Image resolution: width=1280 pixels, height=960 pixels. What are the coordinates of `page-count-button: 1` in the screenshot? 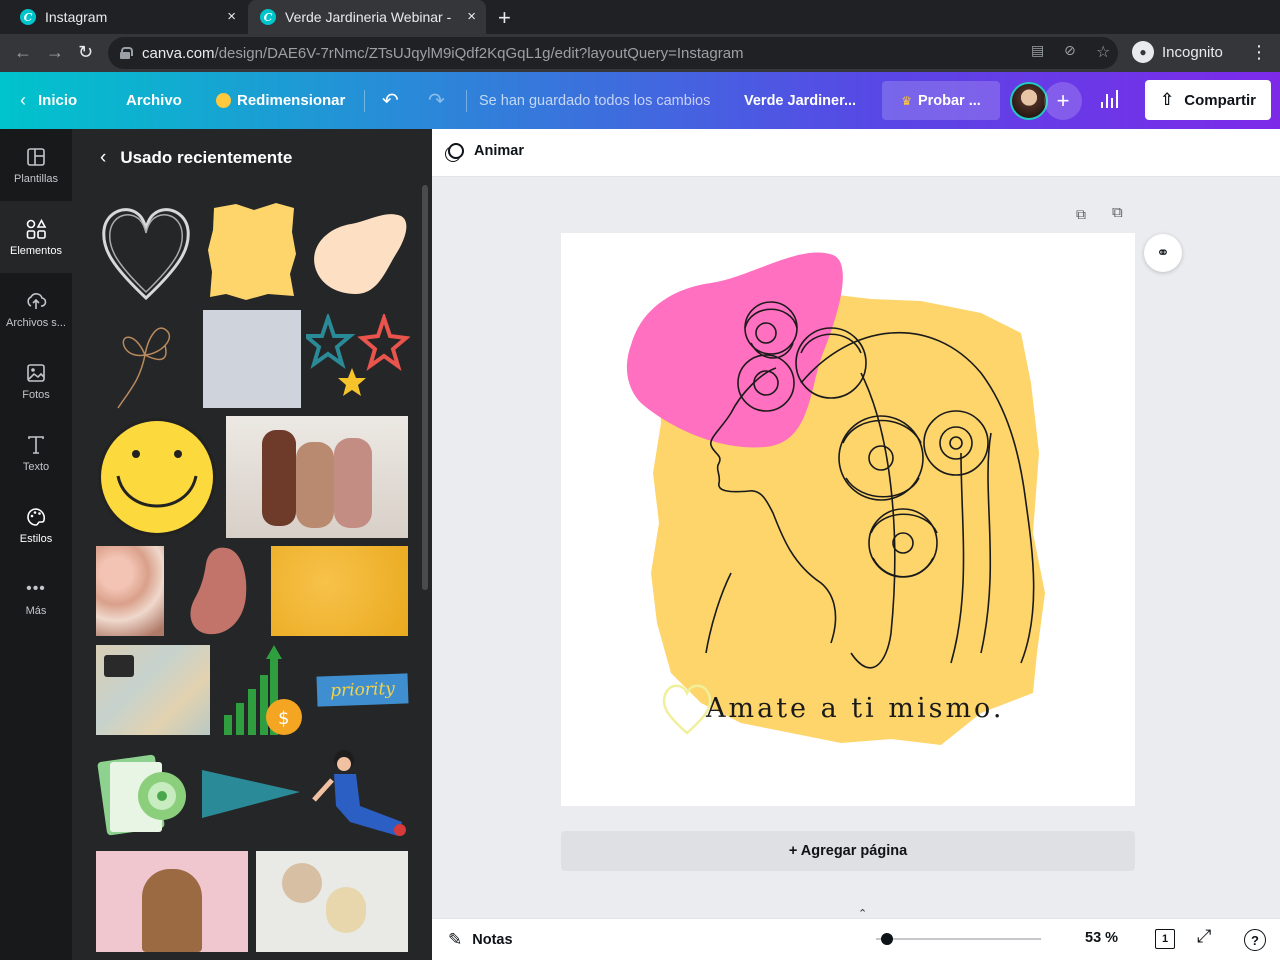 It's located at (1165, 939).